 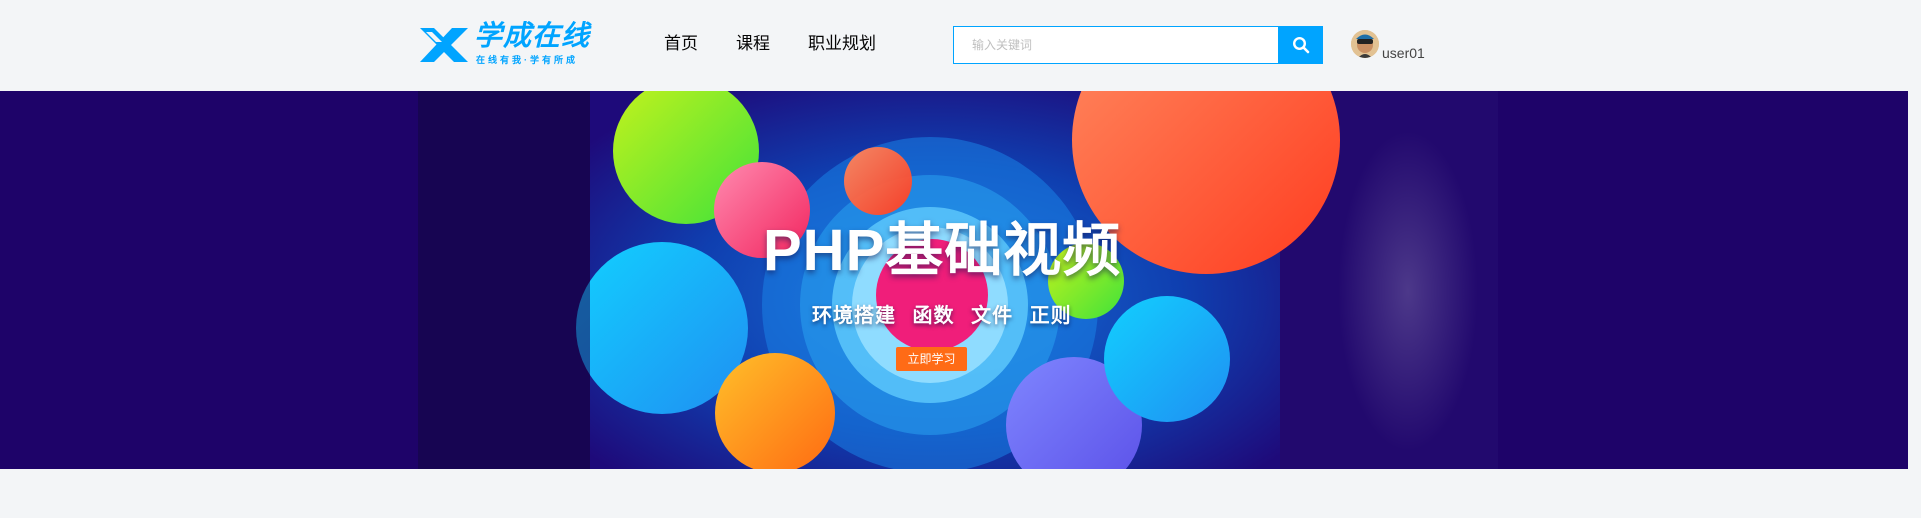 I want to click on nav-item-courses: 课程, so click(x=753, y=45).